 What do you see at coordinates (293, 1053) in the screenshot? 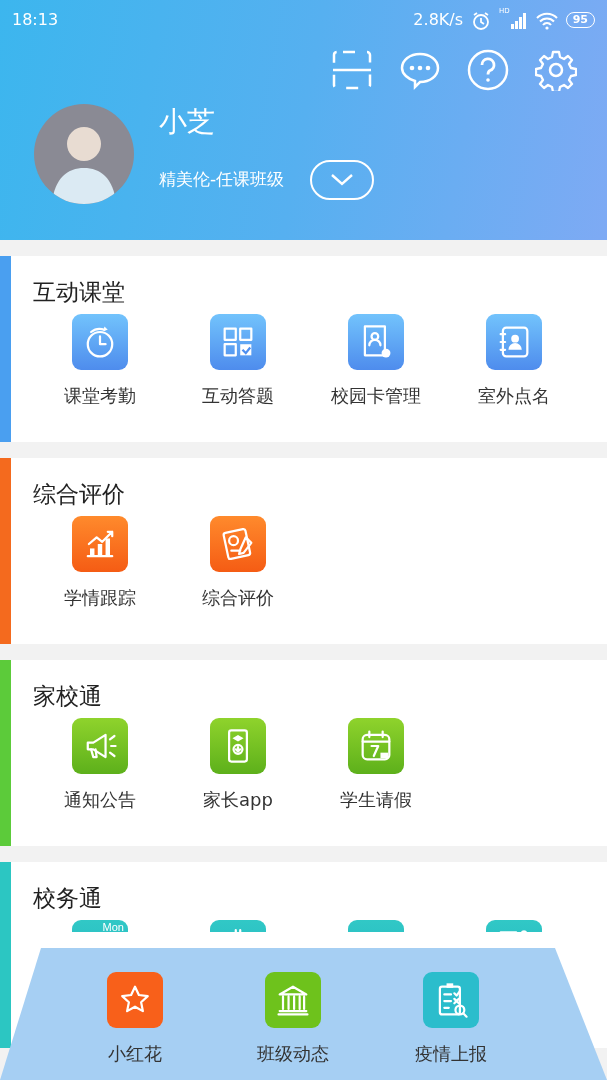
I see `app-label: 班级动态` at bounding box center [293, 1053].